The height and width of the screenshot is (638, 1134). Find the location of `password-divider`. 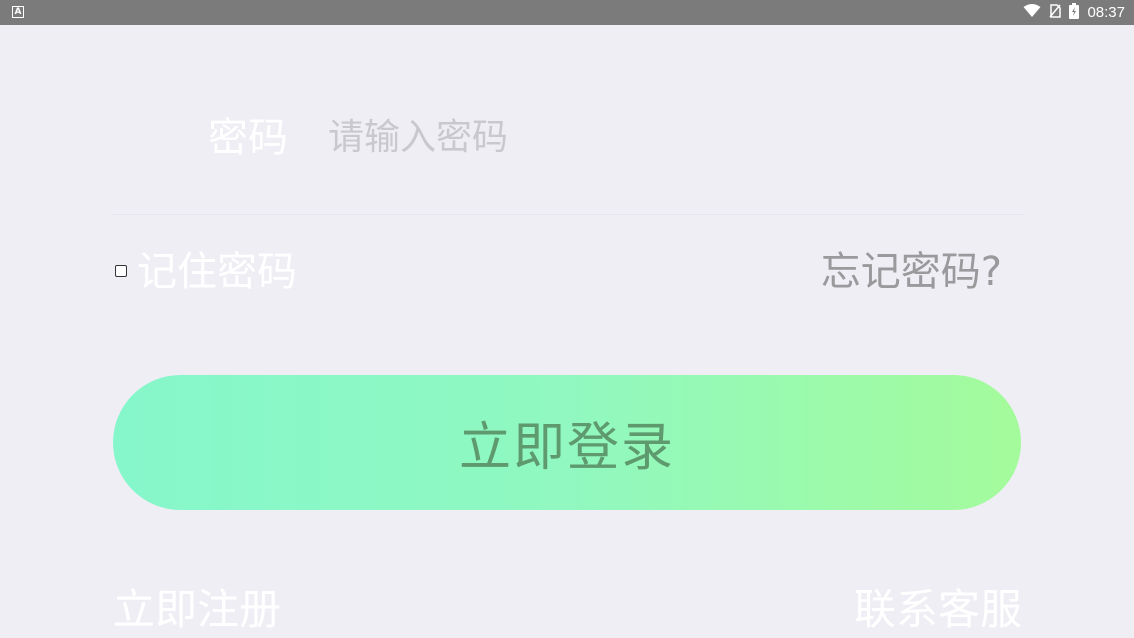

password-divider is located at coordinates (568, 214).